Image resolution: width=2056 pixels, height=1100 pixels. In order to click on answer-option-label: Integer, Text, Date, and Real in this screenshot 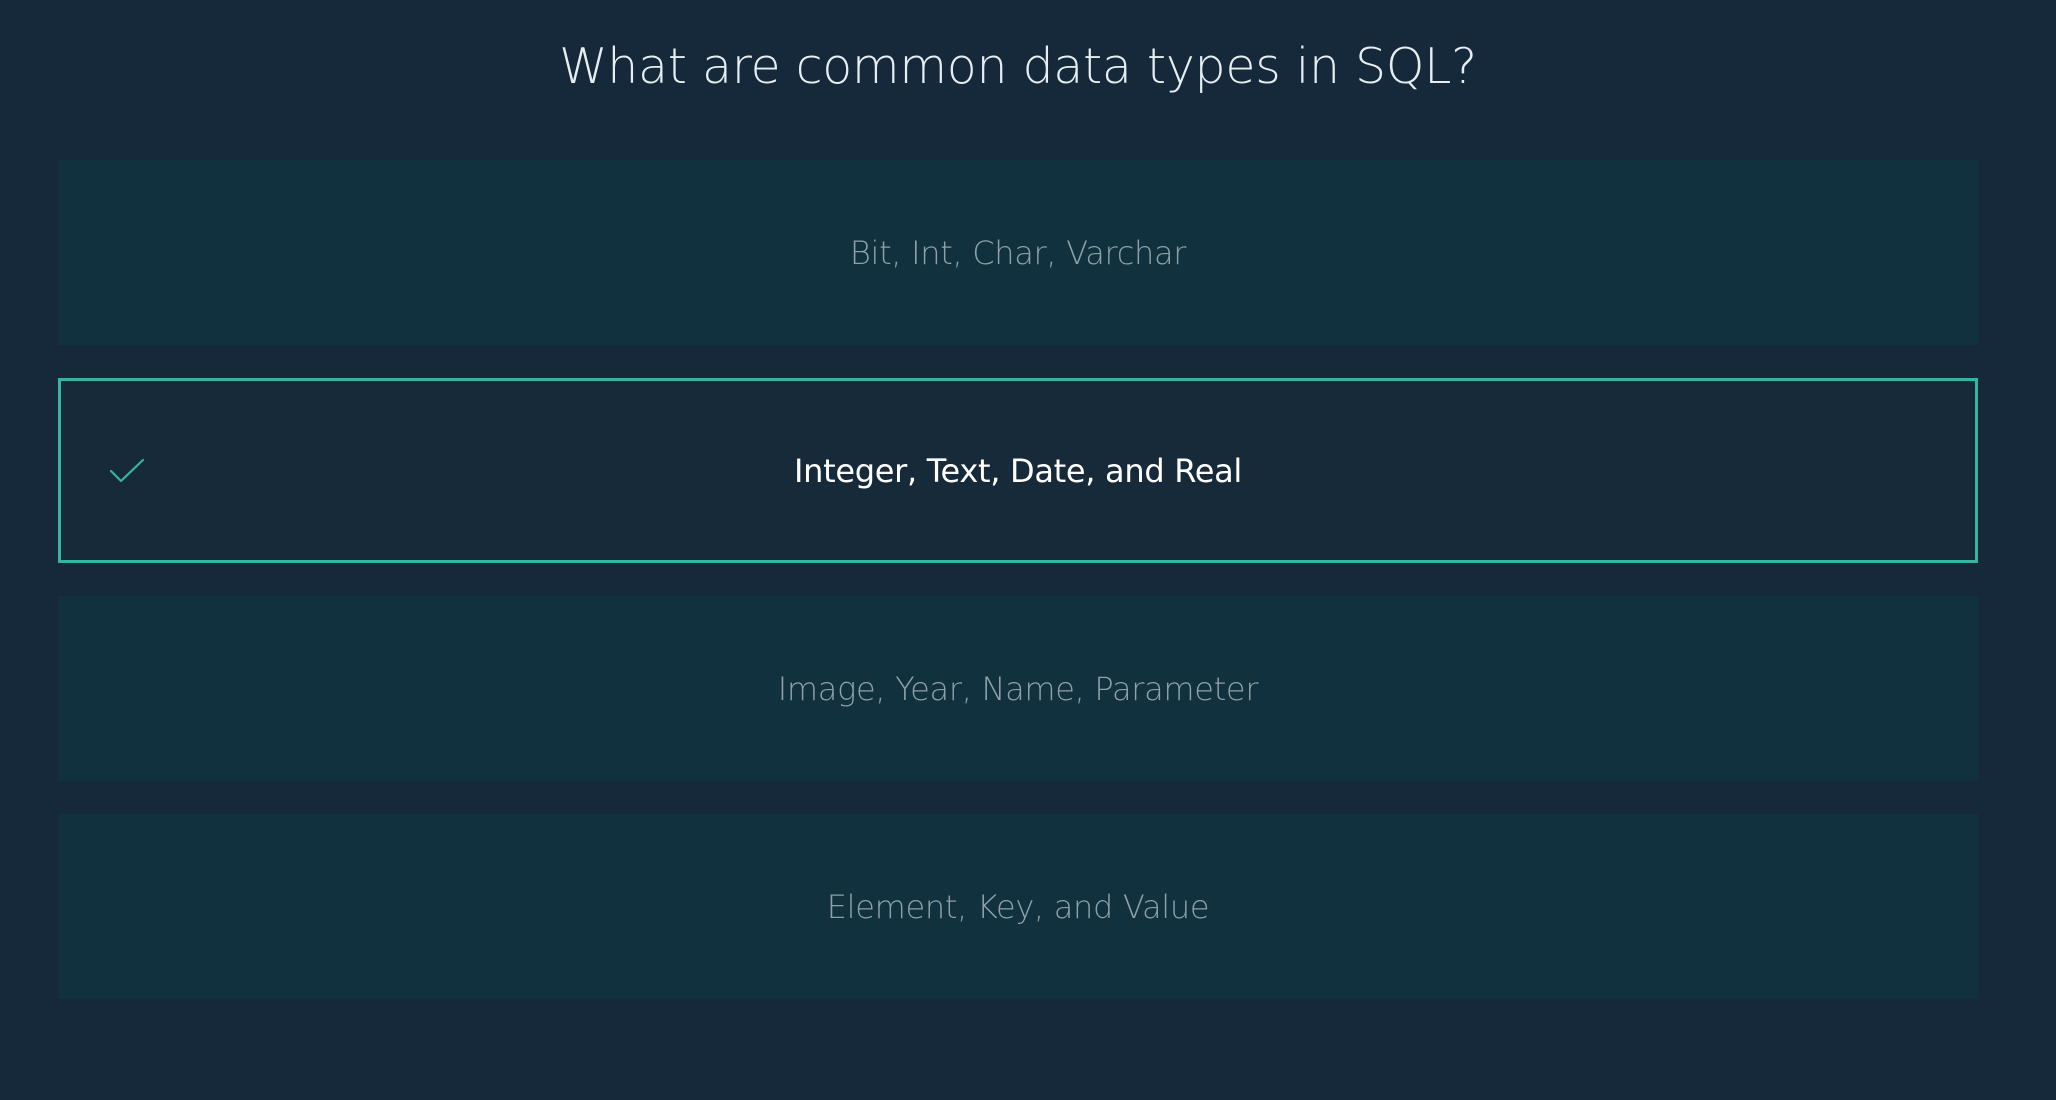, I will do `click(1017, 470)`.